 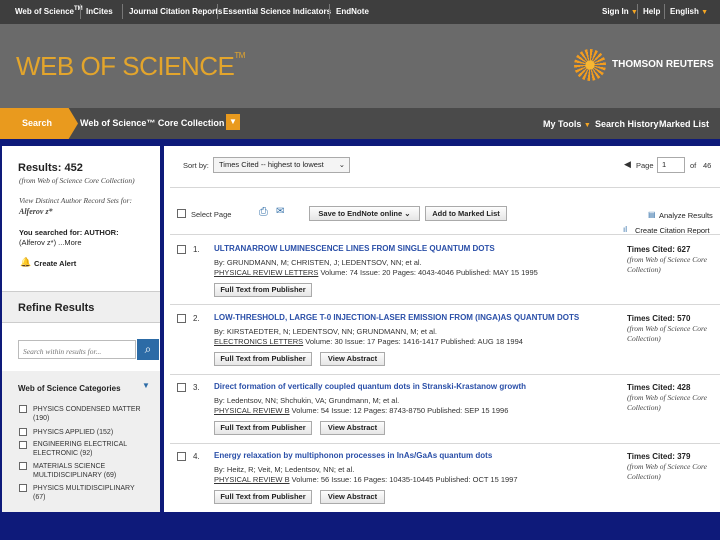 I want to click on times-cited: Times Cited: 379, so click(x=658, y=456).